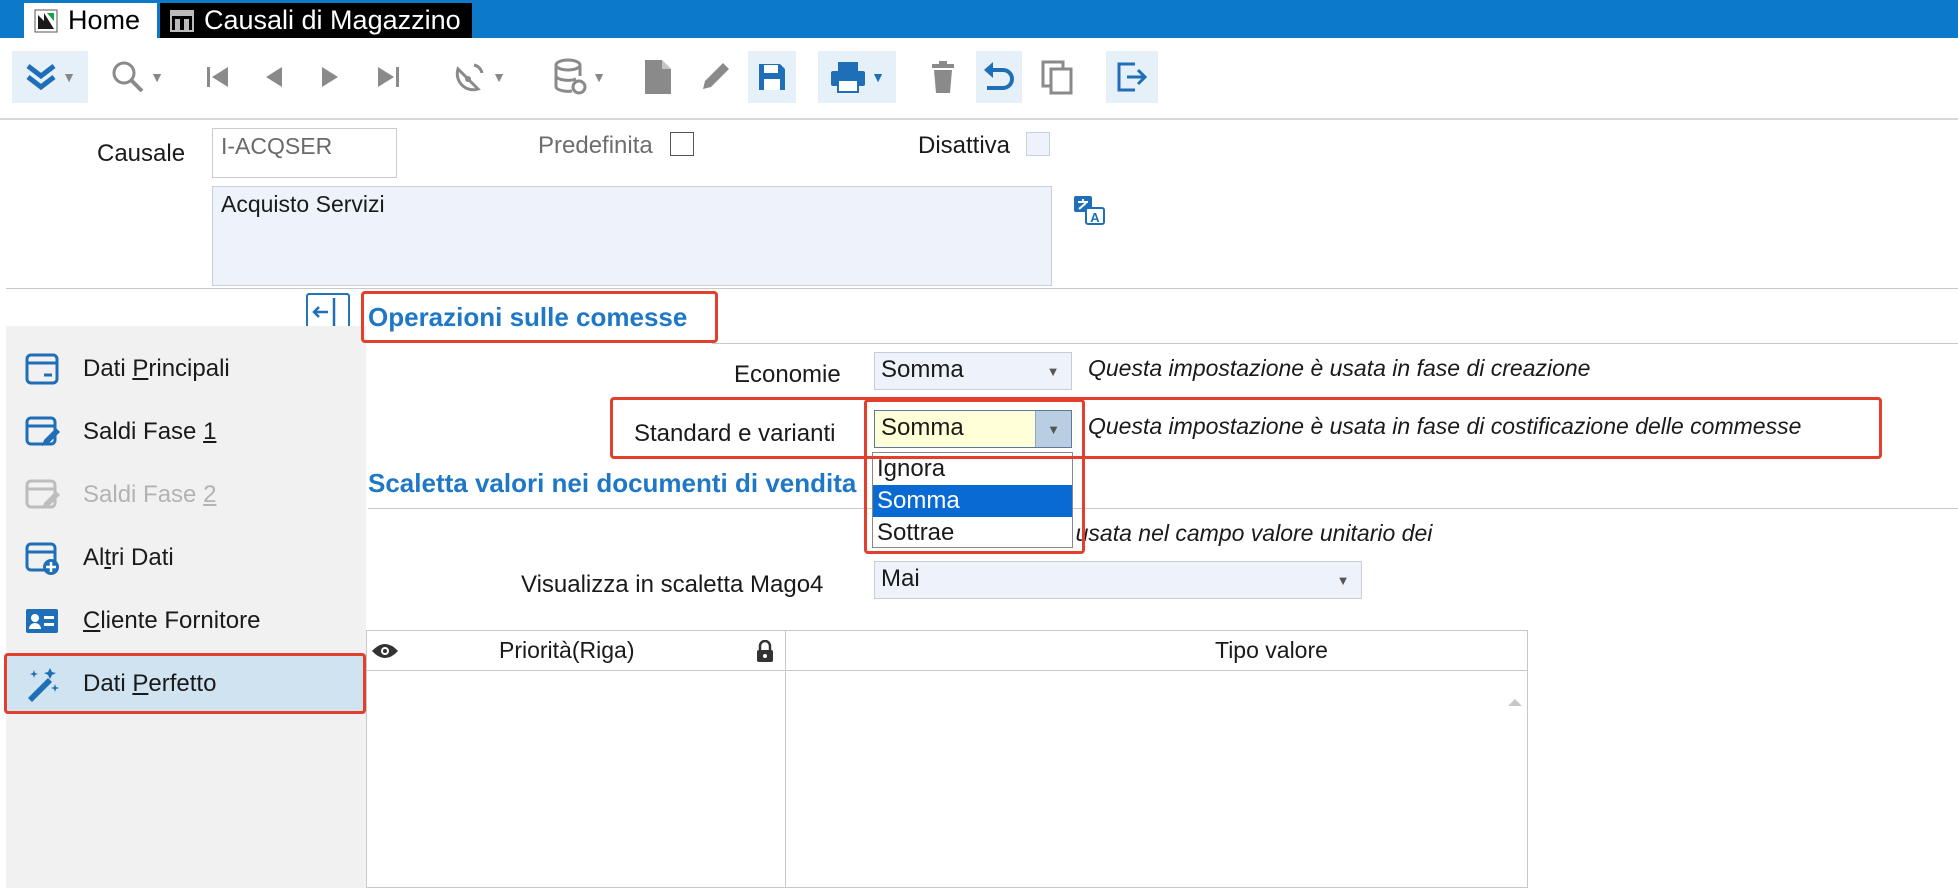  I want to click on save-button, so click(772, 77).